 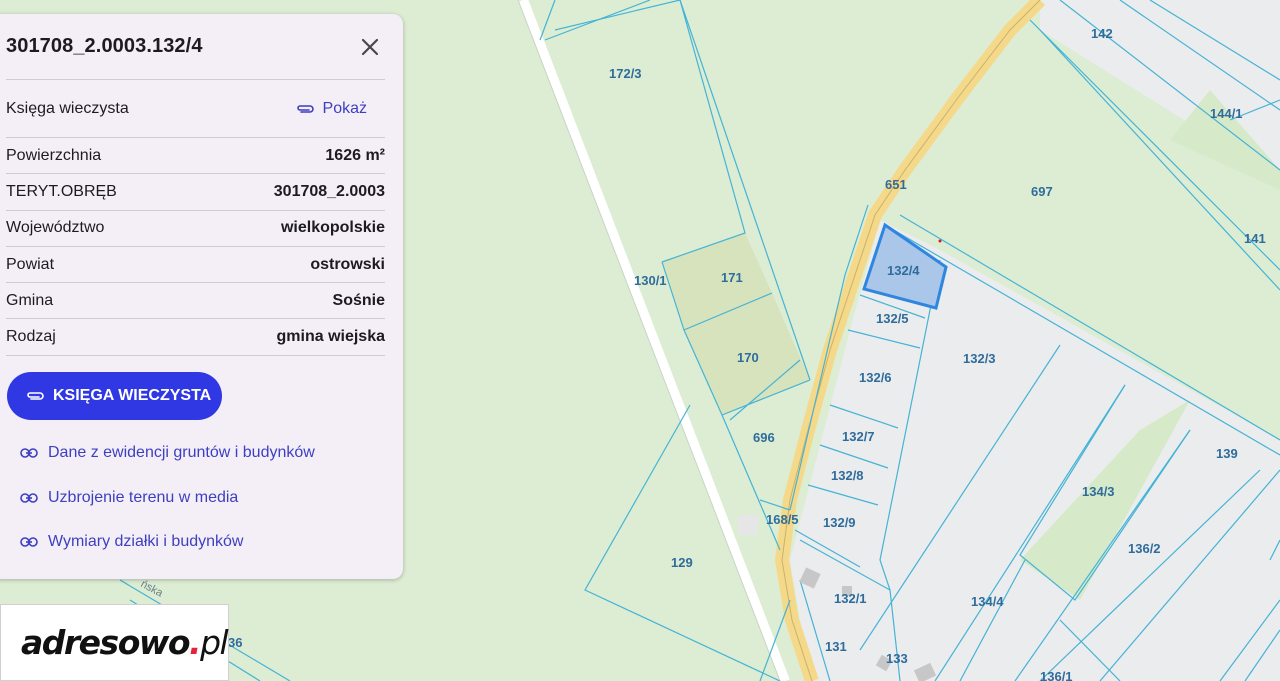 What do you see at coordinates (61, 191) in the screenshot?
I see `attribute-label: TERYT.OBRĘB` at bounding box center [61, 191].